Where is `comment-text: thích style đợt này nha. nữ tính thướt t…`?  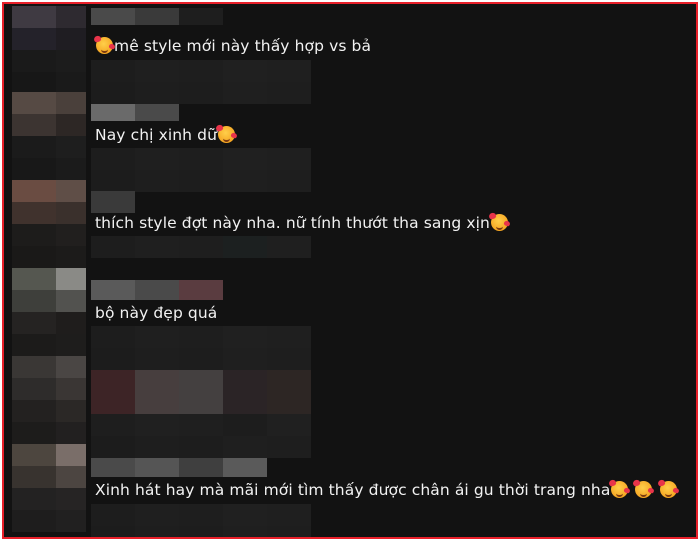
comment-text: thích style đợt này nha. nữ tính thướt t… is located at coordinates (302, 223).